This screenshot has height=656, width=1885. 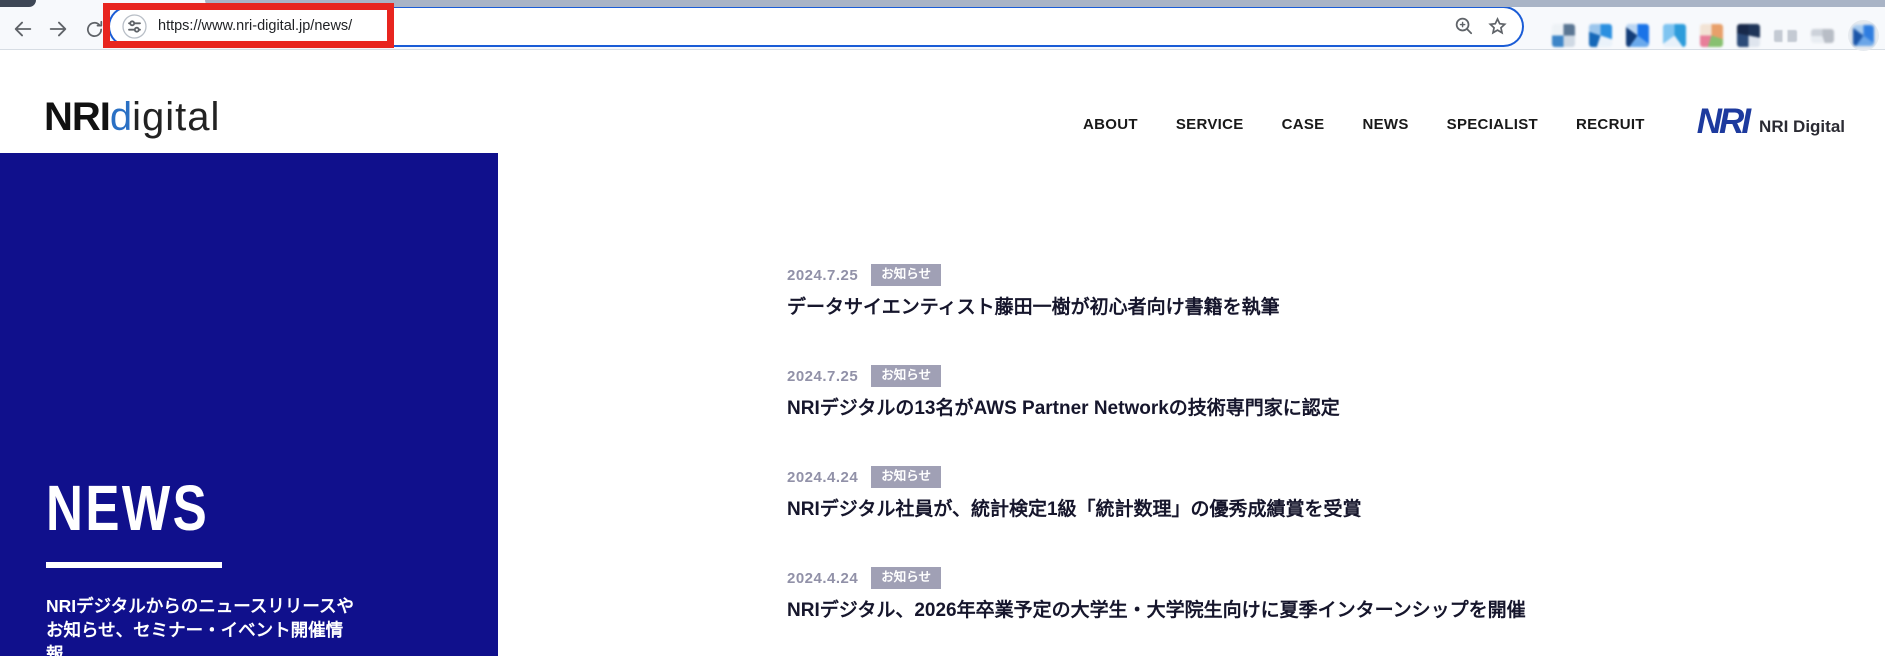 I want to click on reload-icon, so click(x=94, y=28).